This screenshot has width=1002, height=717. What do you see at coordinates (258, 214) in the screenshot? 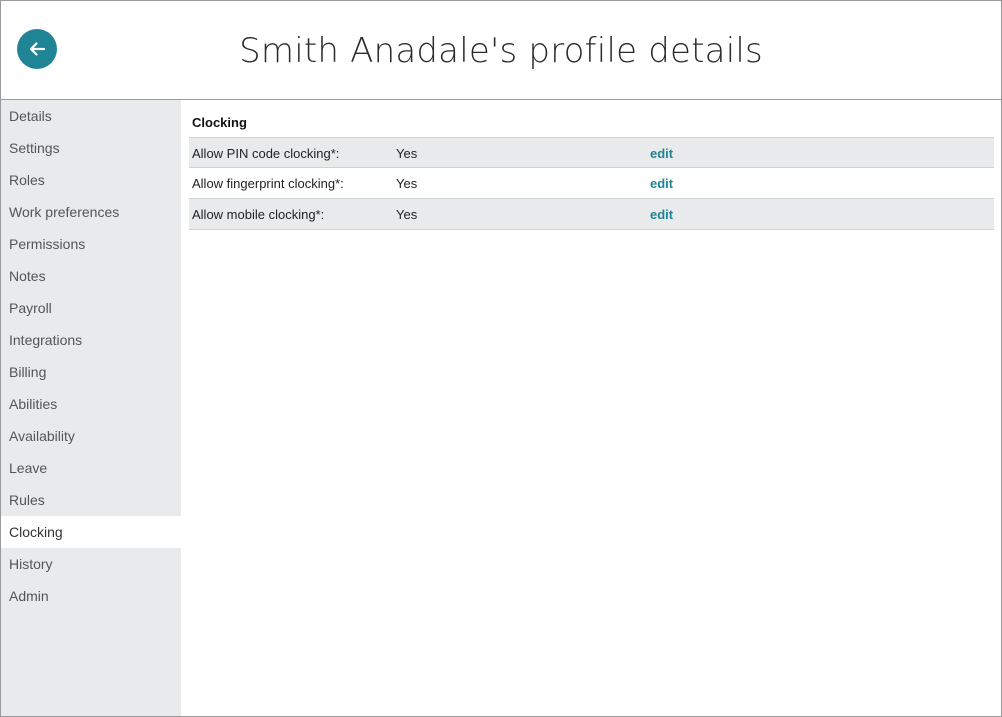
I see `setting-label: Allow mobile clocking*:` at bounding box center [258, 214].